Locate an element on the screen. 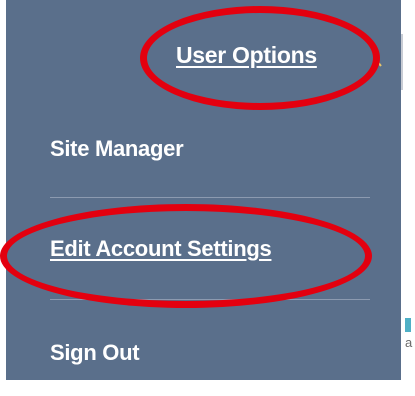 This screenshot has height=396, width=415. chevron-up-icon is located at coordinates (377, 63).